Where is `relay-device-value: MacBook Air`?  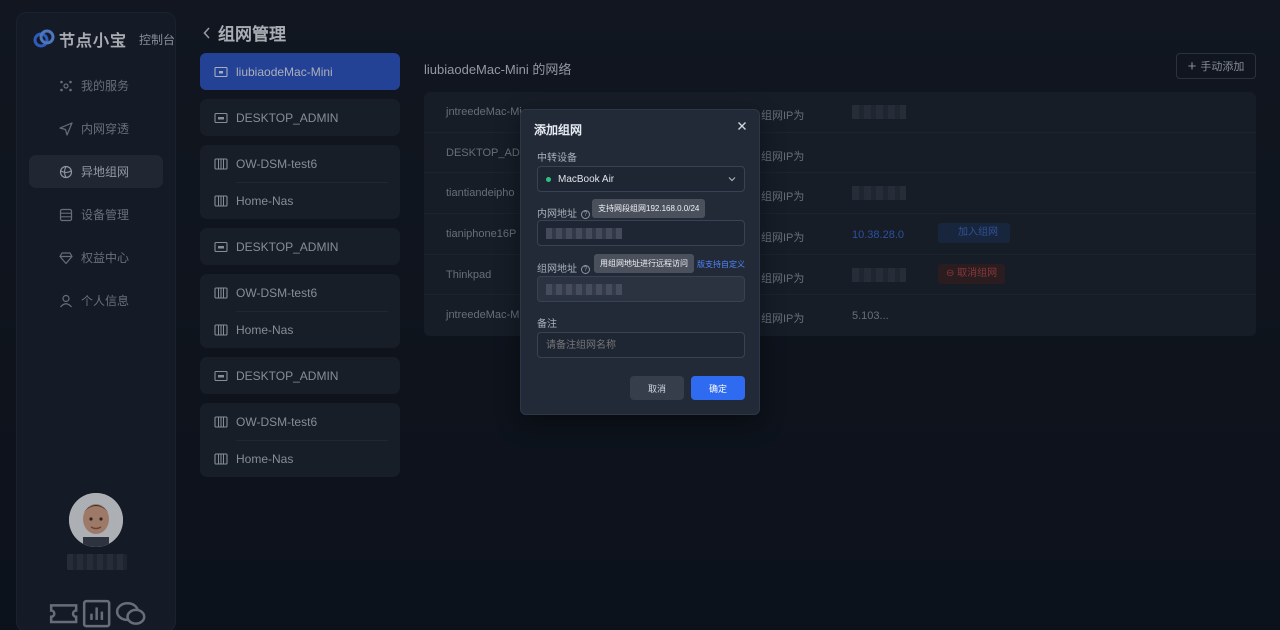 relay-device-value: MacBook Air is located at coordinates (586, 179).